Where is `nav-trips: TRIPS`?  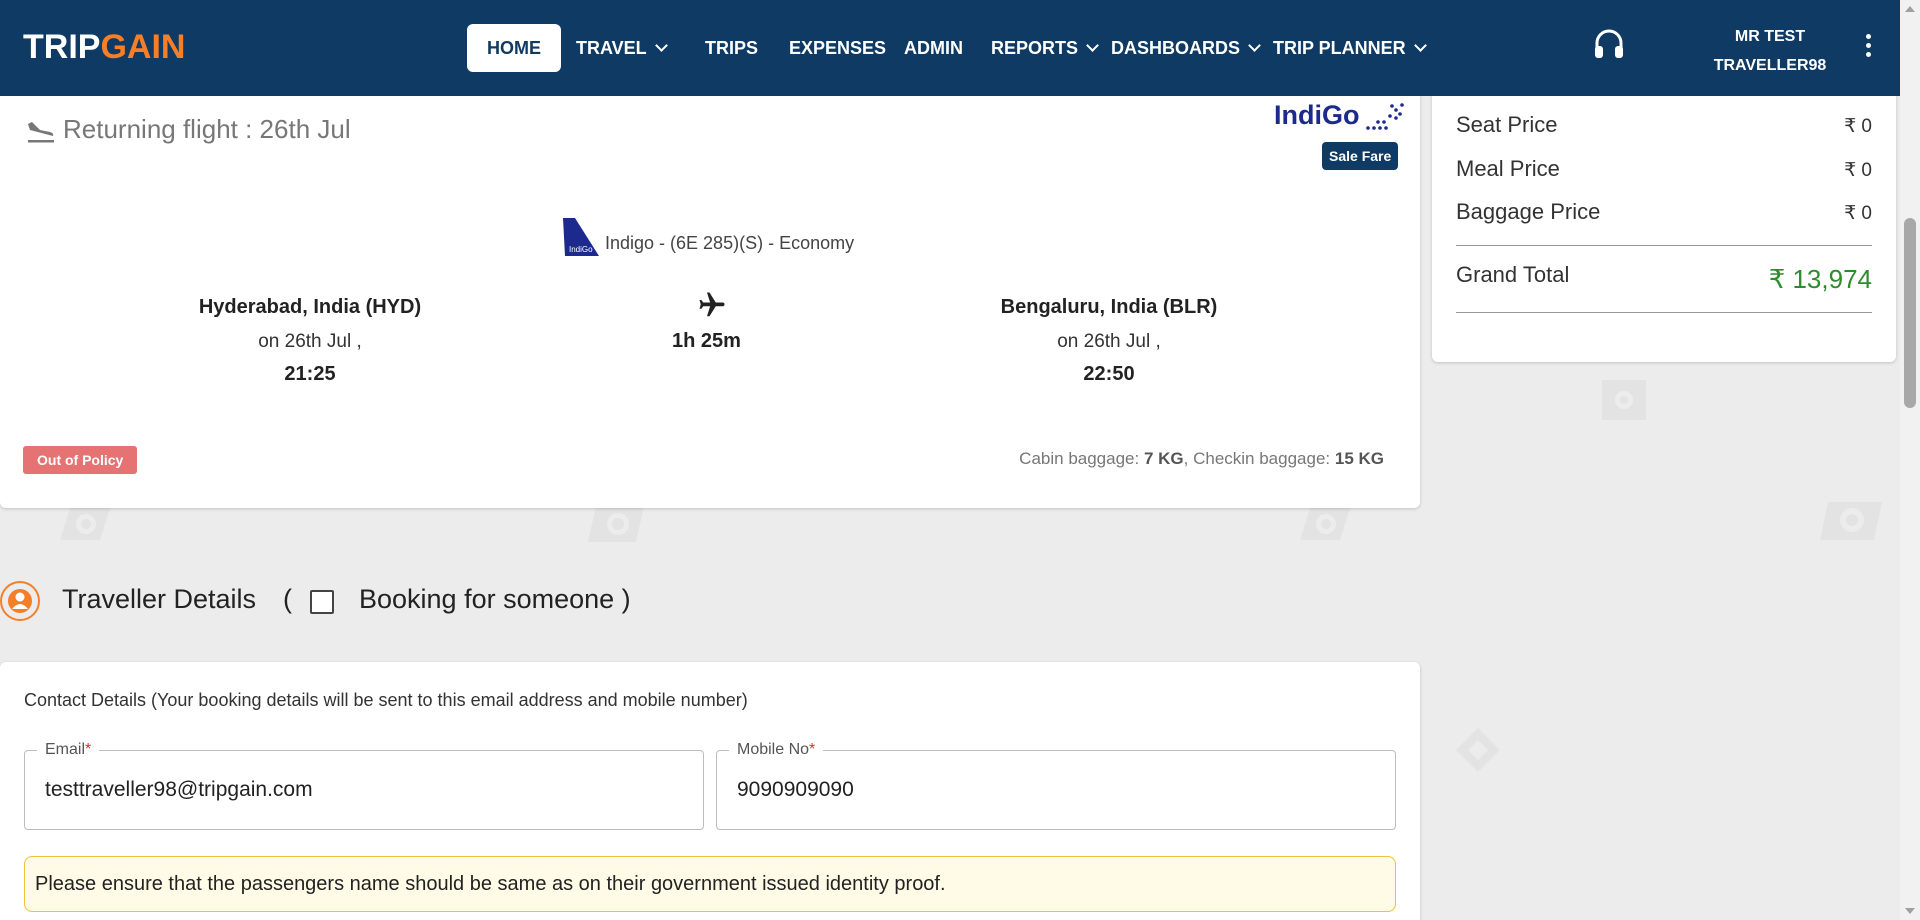 nav-trips: TRIPS is located at coordinates (731, 48).